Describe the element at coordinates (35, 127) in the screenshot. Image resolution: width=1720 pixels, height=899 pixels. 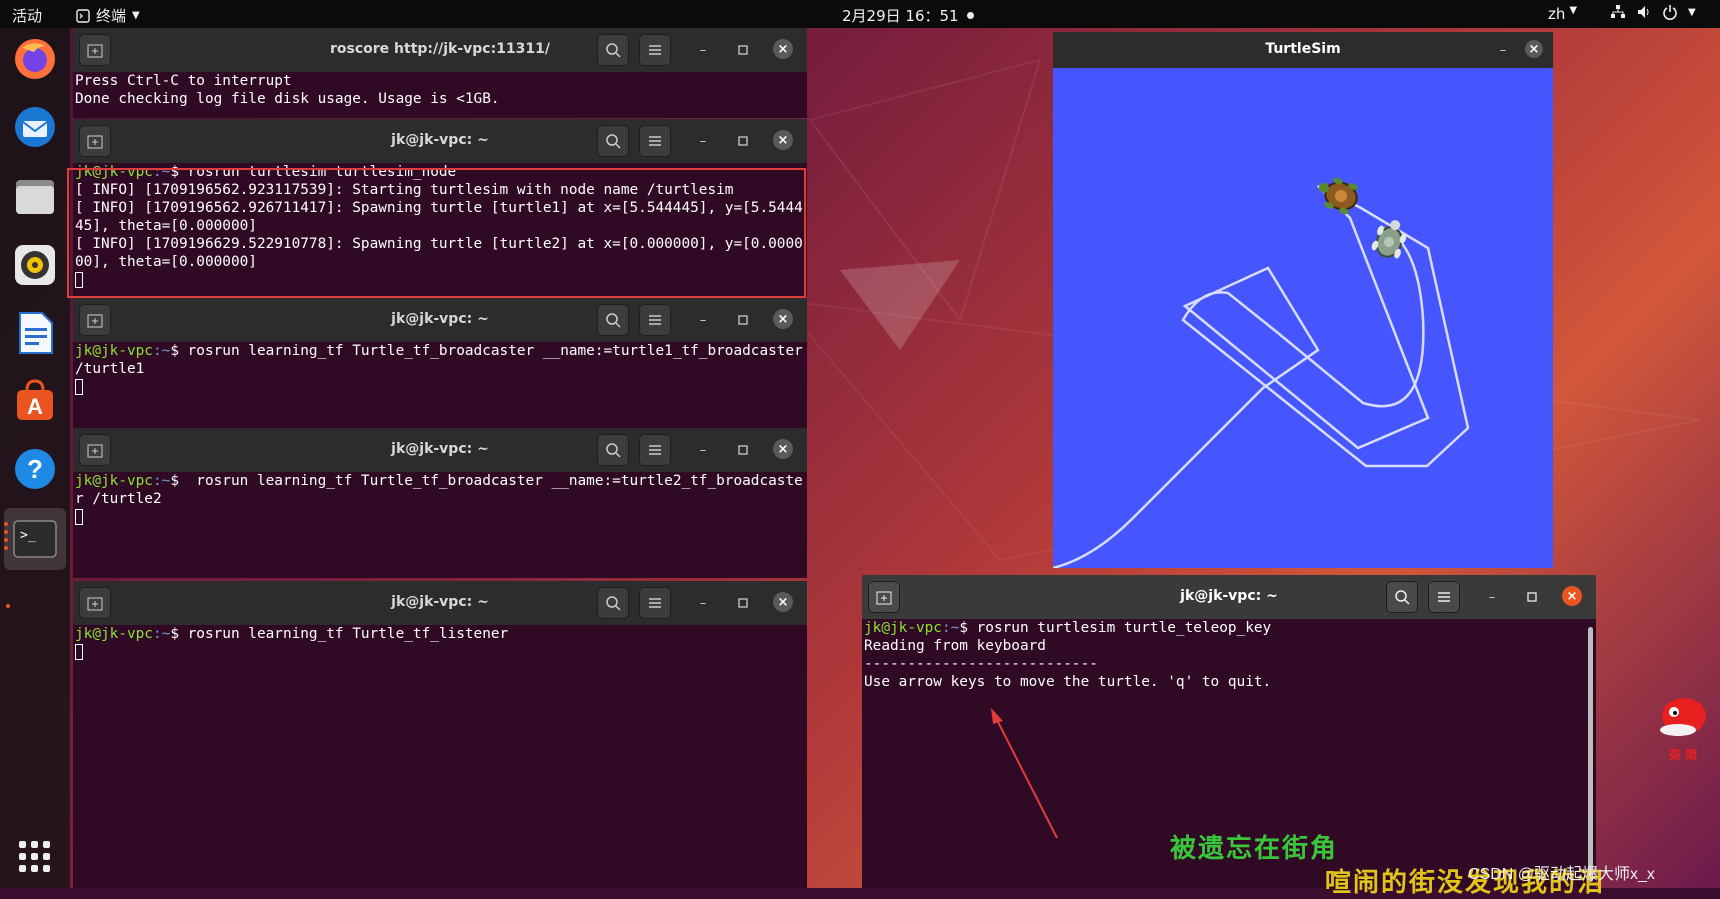
I see `dock-item-thunderbird` at that location.